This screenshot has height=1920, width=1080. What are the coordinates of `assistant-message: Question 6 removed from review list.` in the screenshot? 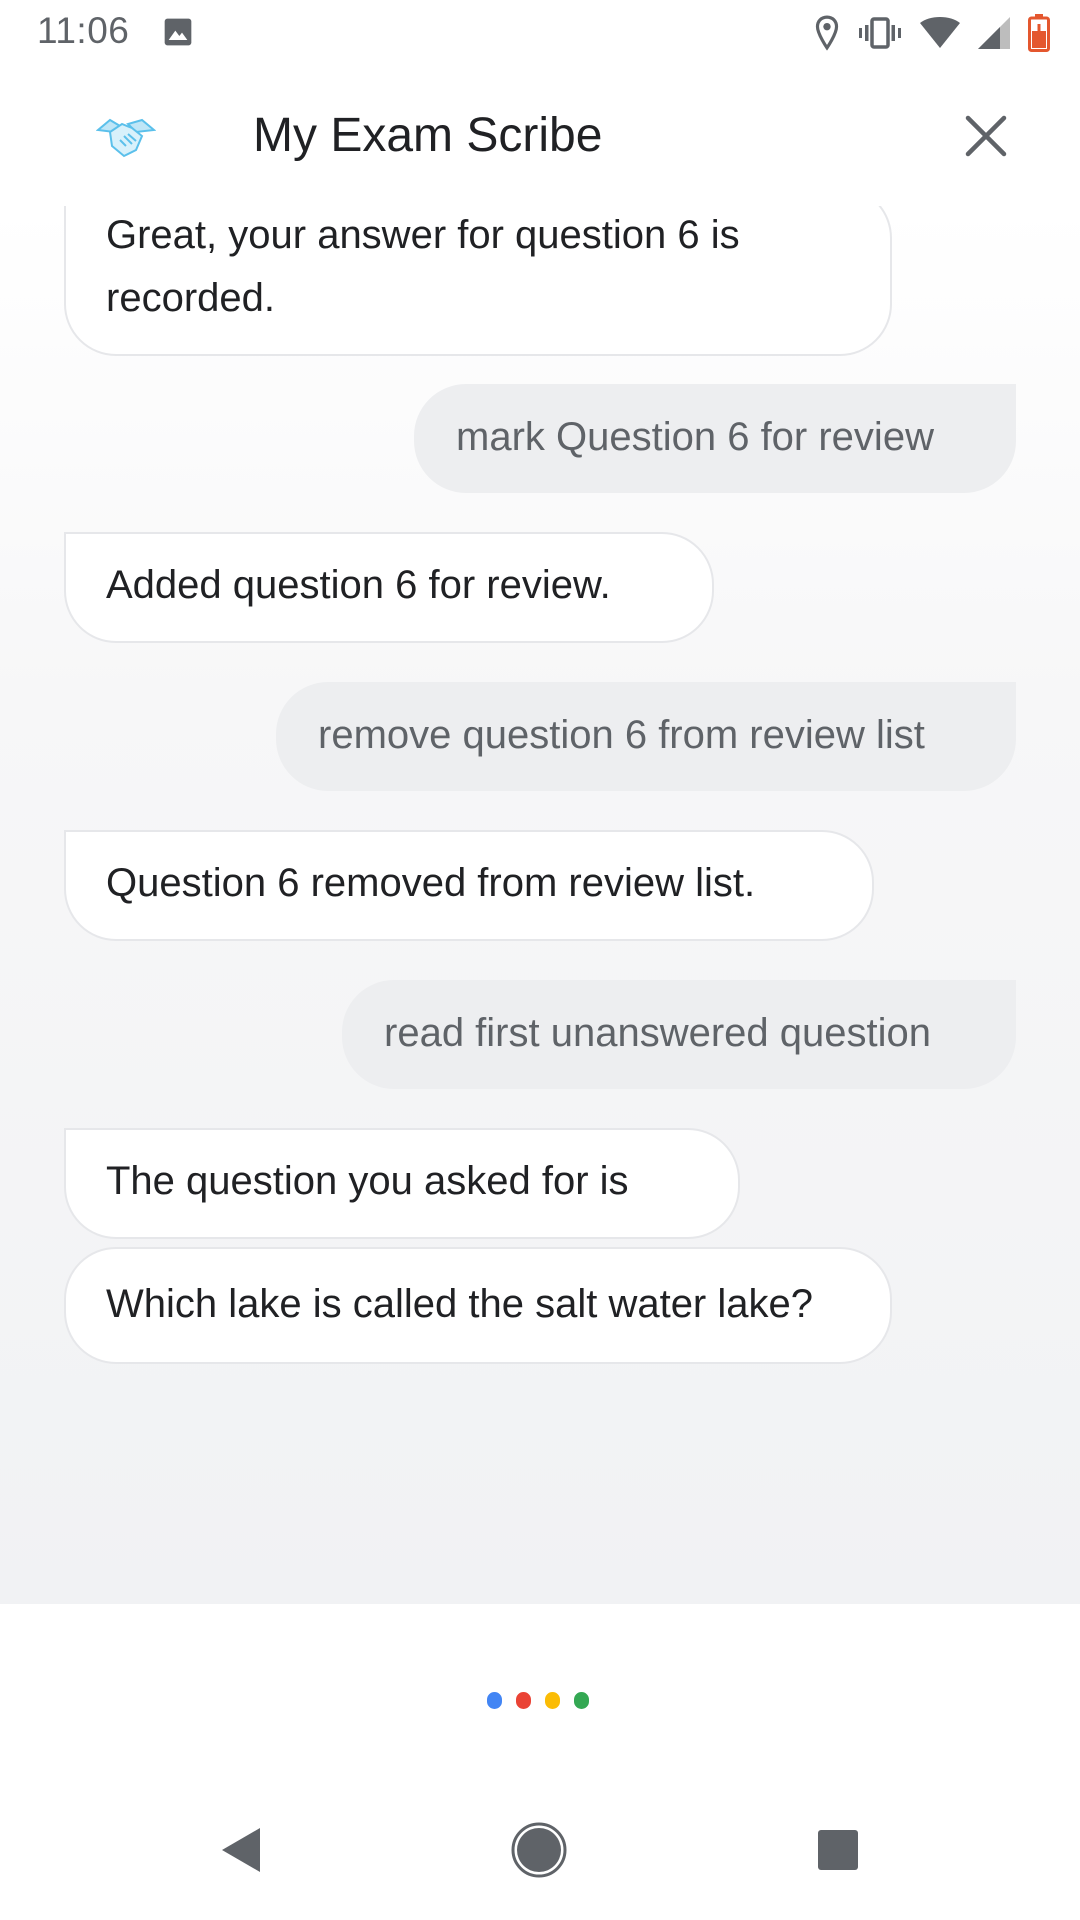 It's located at (469, 885).